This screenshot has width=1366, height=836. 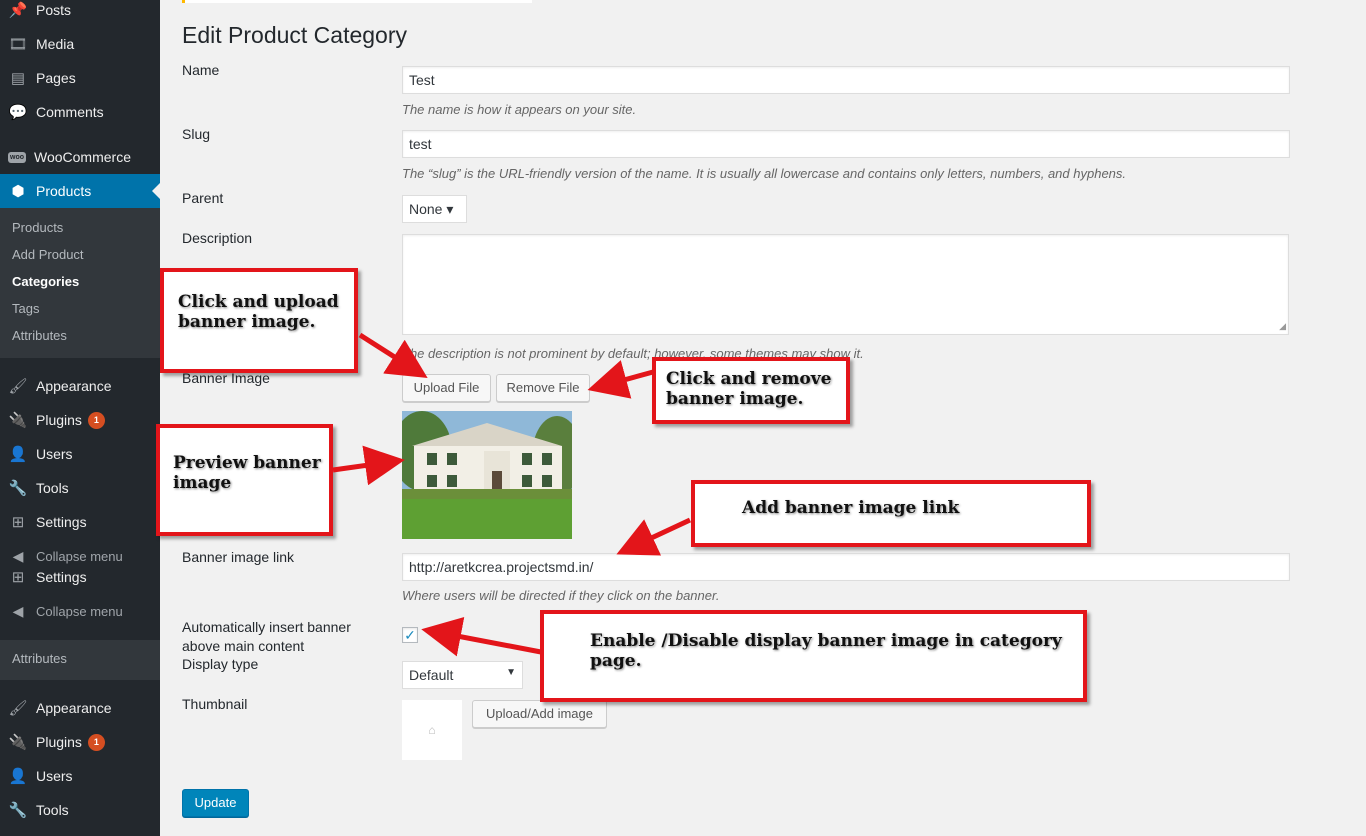 What do you see at coordinates (432, 730) in the screenshot?
I see `thumbnail-placeholder-icon: ⌂` at bounding box center [432, 730].